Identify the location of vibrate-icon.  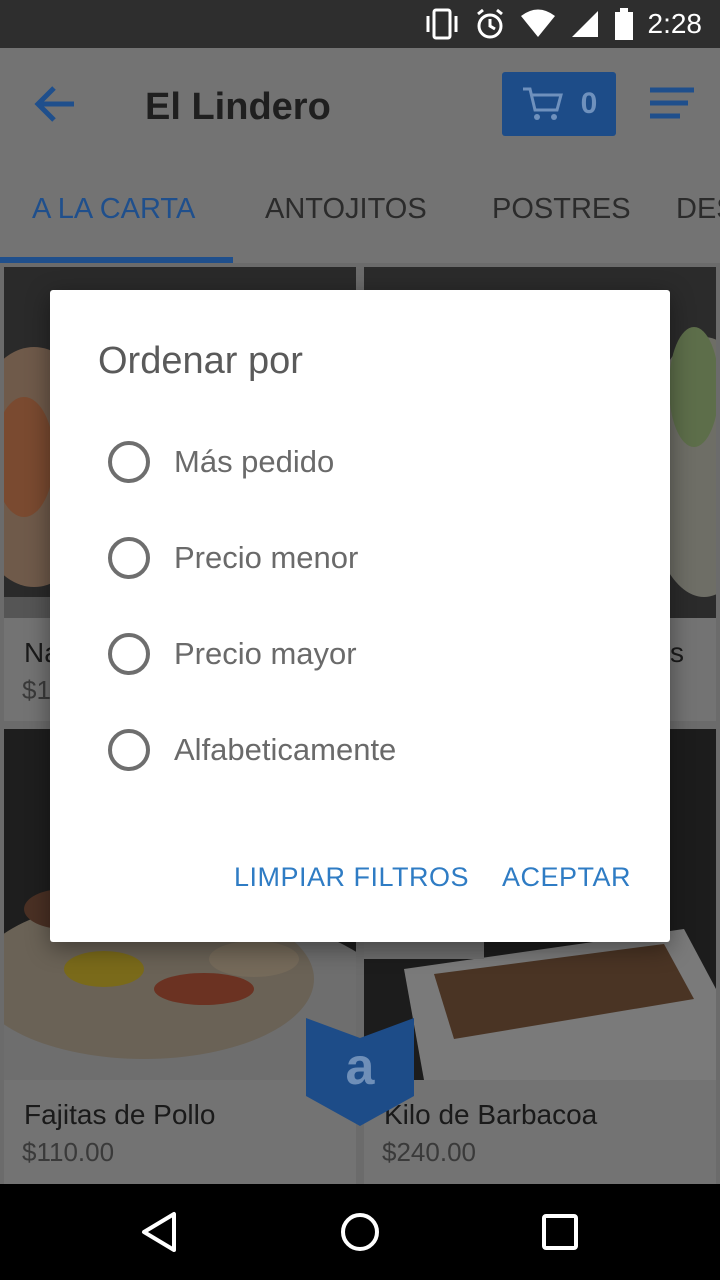
(441, 24).